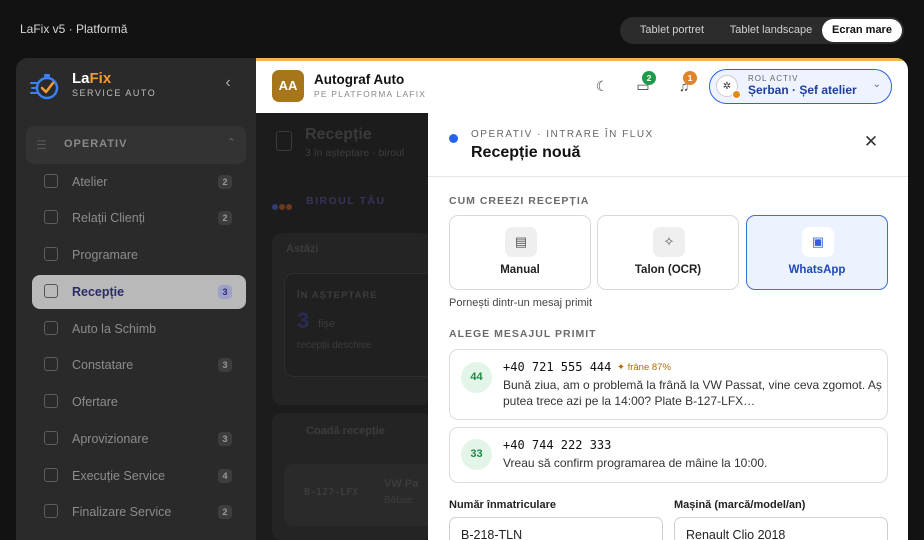 This screenshot has height=540, width=924. Describe the element at coordinates (231, 143) in the screenshot. I see `chevron-up-icon: ⌃` at that location.